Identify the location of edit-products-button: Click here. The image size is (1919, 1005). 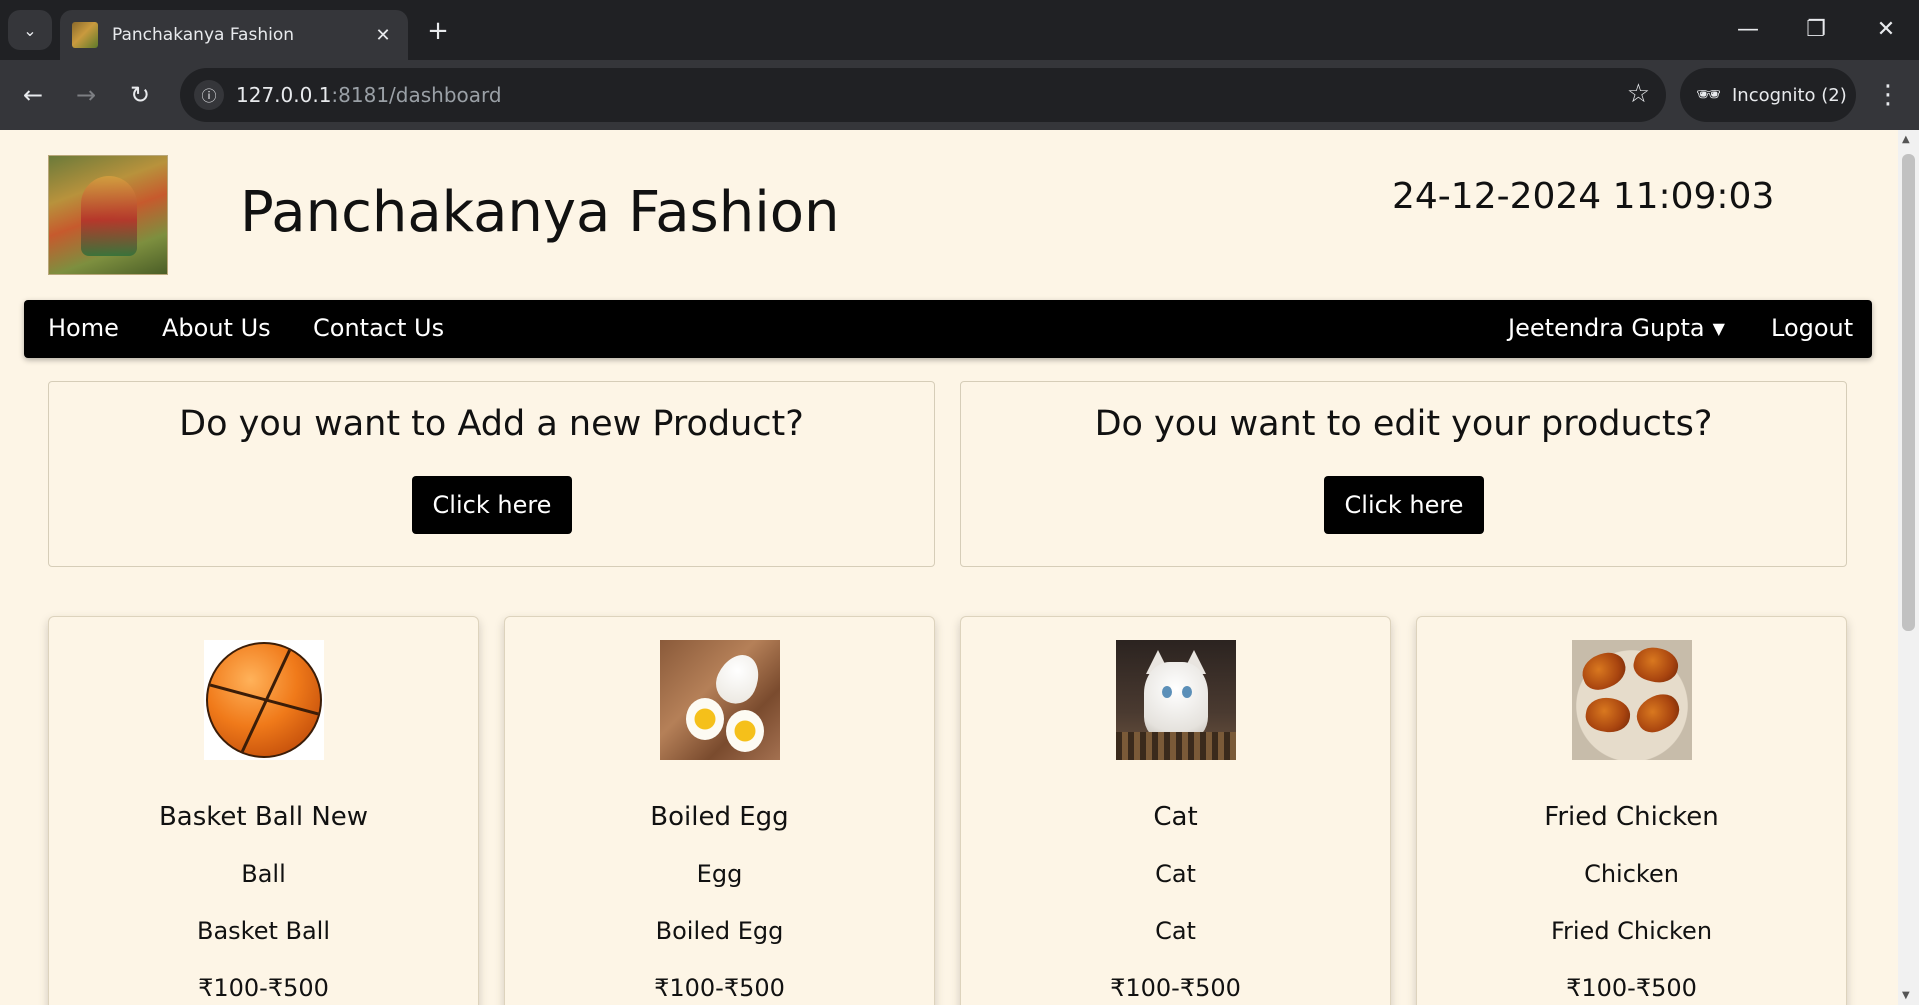
(1404, 505).